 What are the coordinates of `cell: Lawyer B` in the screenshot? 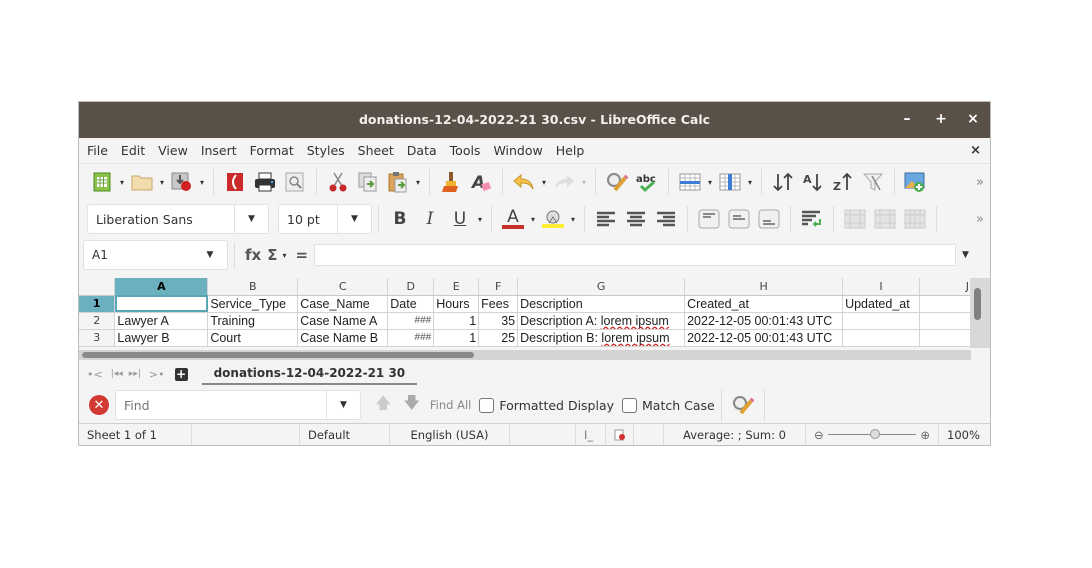 It's located at (161, 338).